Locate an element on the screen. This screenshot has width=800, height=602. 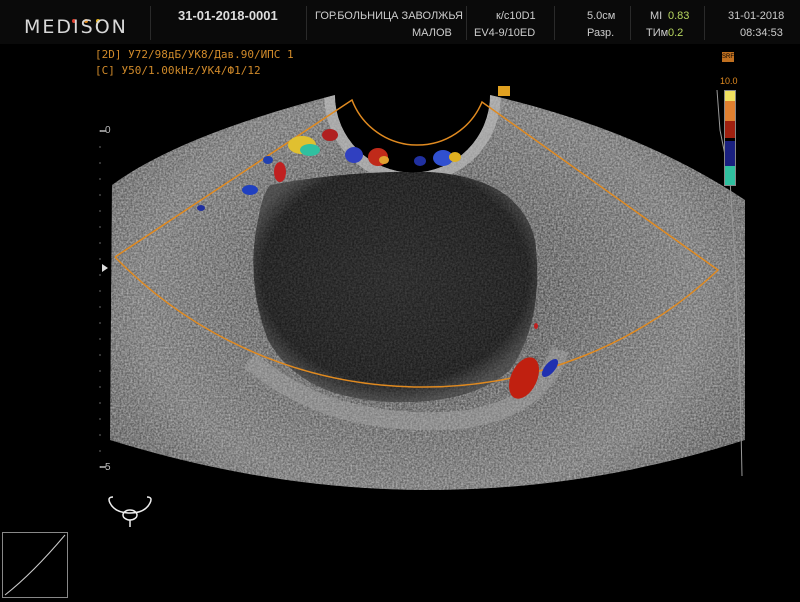
depth-label-top: 0 is located at coordinates (108, 130).